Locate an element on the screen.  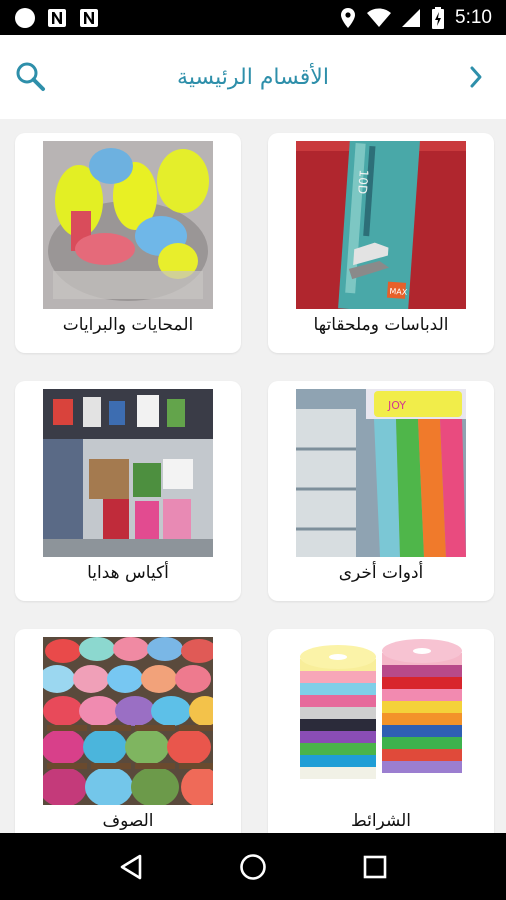
svg-text: JOY is located at coordinates (396, 405).